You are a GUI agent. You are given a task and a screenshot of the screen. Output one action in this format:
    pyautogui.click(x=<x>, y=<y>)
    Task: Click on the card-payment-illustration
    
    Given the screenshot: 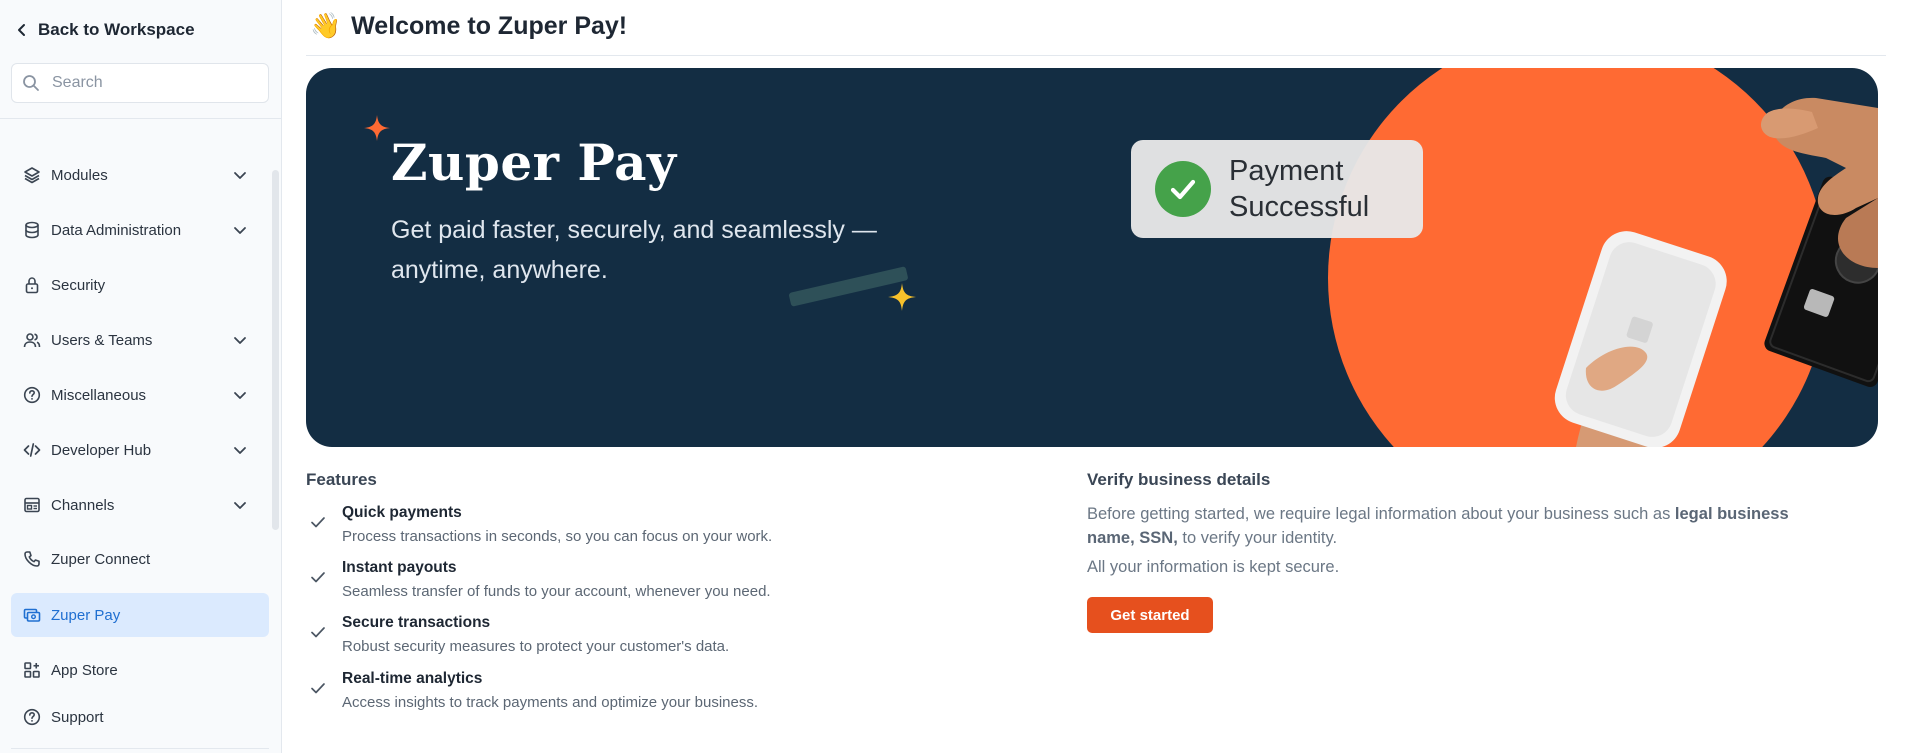 What is the action you would take?
    pyautogui.click(x=1716, y=272)
    